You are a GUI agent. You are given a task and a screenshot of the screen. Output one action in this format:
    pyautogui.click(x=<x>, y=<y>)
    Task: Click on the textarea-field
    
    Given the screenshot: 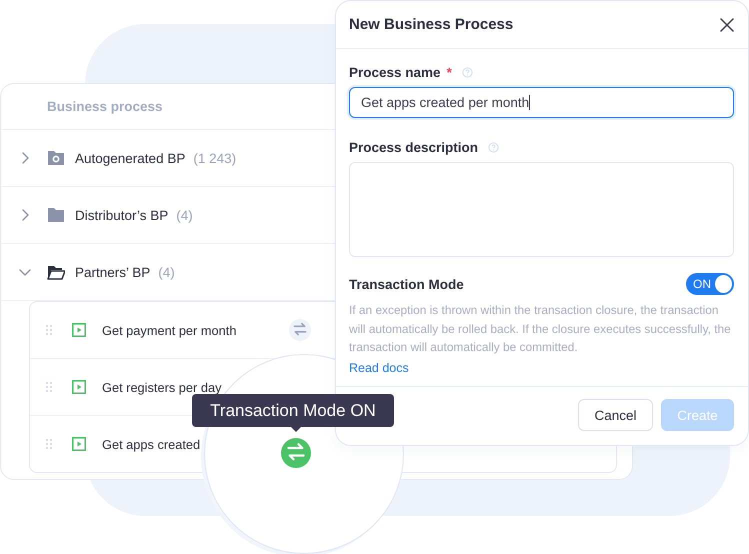 What is the action you would take?
    pyautogui.click(x=541, y=209)
    